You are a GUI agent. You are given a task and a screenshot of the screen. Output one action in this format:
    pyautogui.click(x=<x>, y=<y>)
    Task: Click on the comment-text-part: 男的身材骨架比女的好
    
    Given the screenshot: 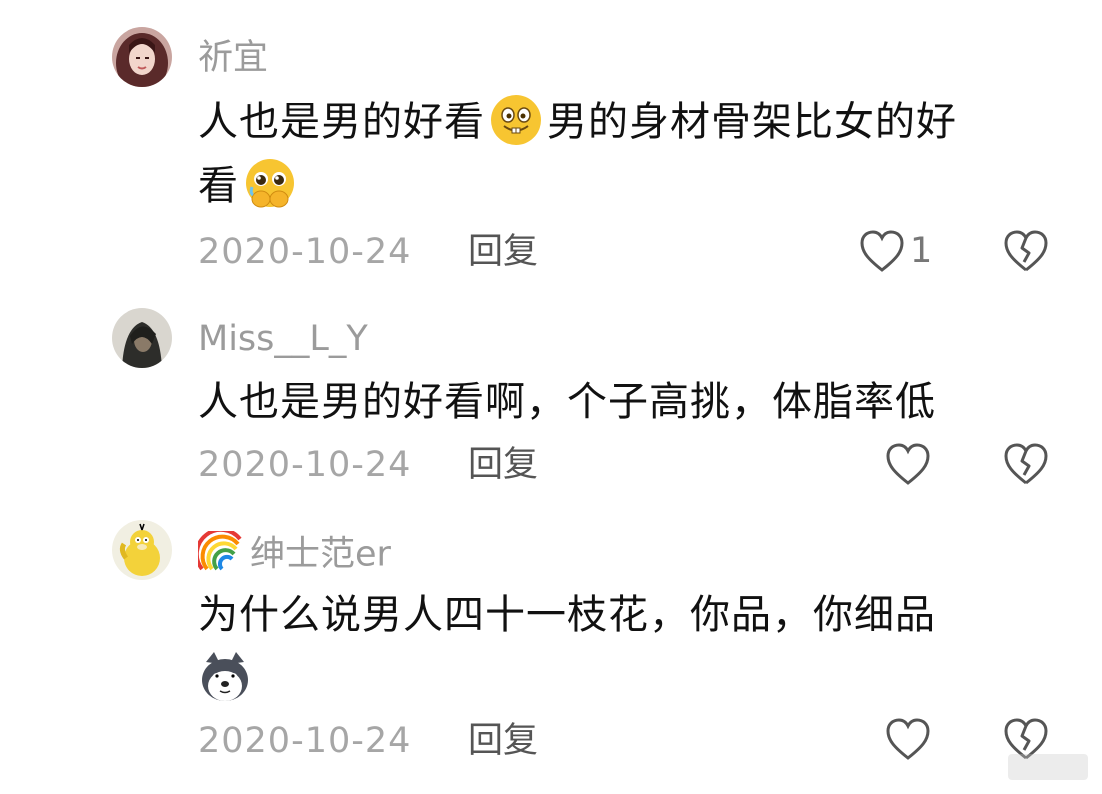 What is the action you would take?
    pyautogui.click(x=752, y=122)
    